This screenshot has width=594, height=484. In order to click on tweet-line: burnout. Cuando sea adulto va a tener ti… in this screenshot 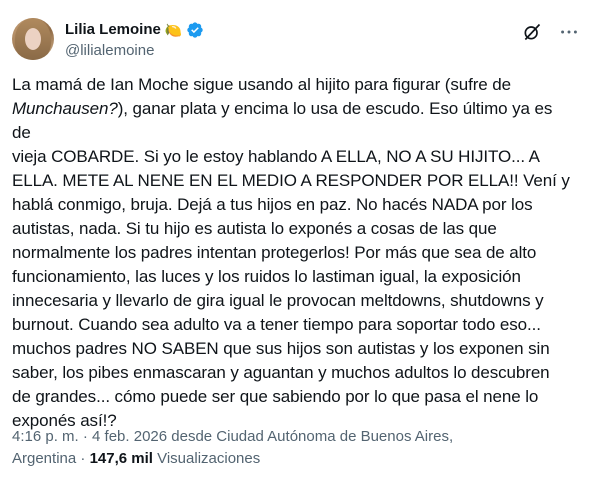, I will do `click(276, 324)`.